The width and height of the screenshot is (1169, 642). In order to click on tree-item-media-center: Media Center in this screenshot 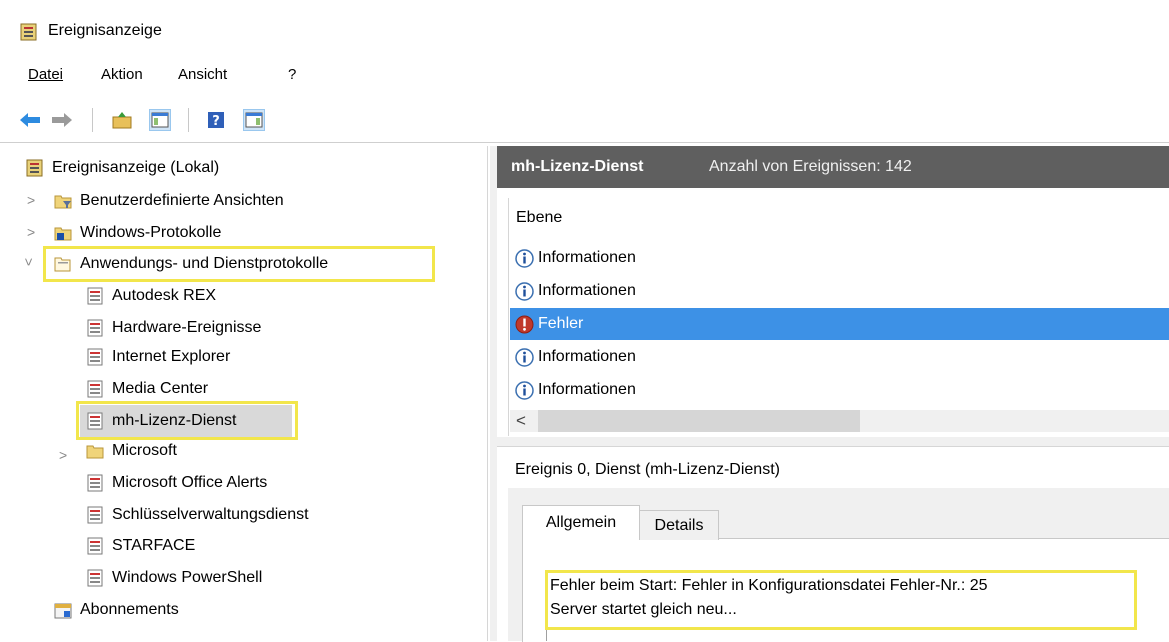, I will do `click(147, 389)`.